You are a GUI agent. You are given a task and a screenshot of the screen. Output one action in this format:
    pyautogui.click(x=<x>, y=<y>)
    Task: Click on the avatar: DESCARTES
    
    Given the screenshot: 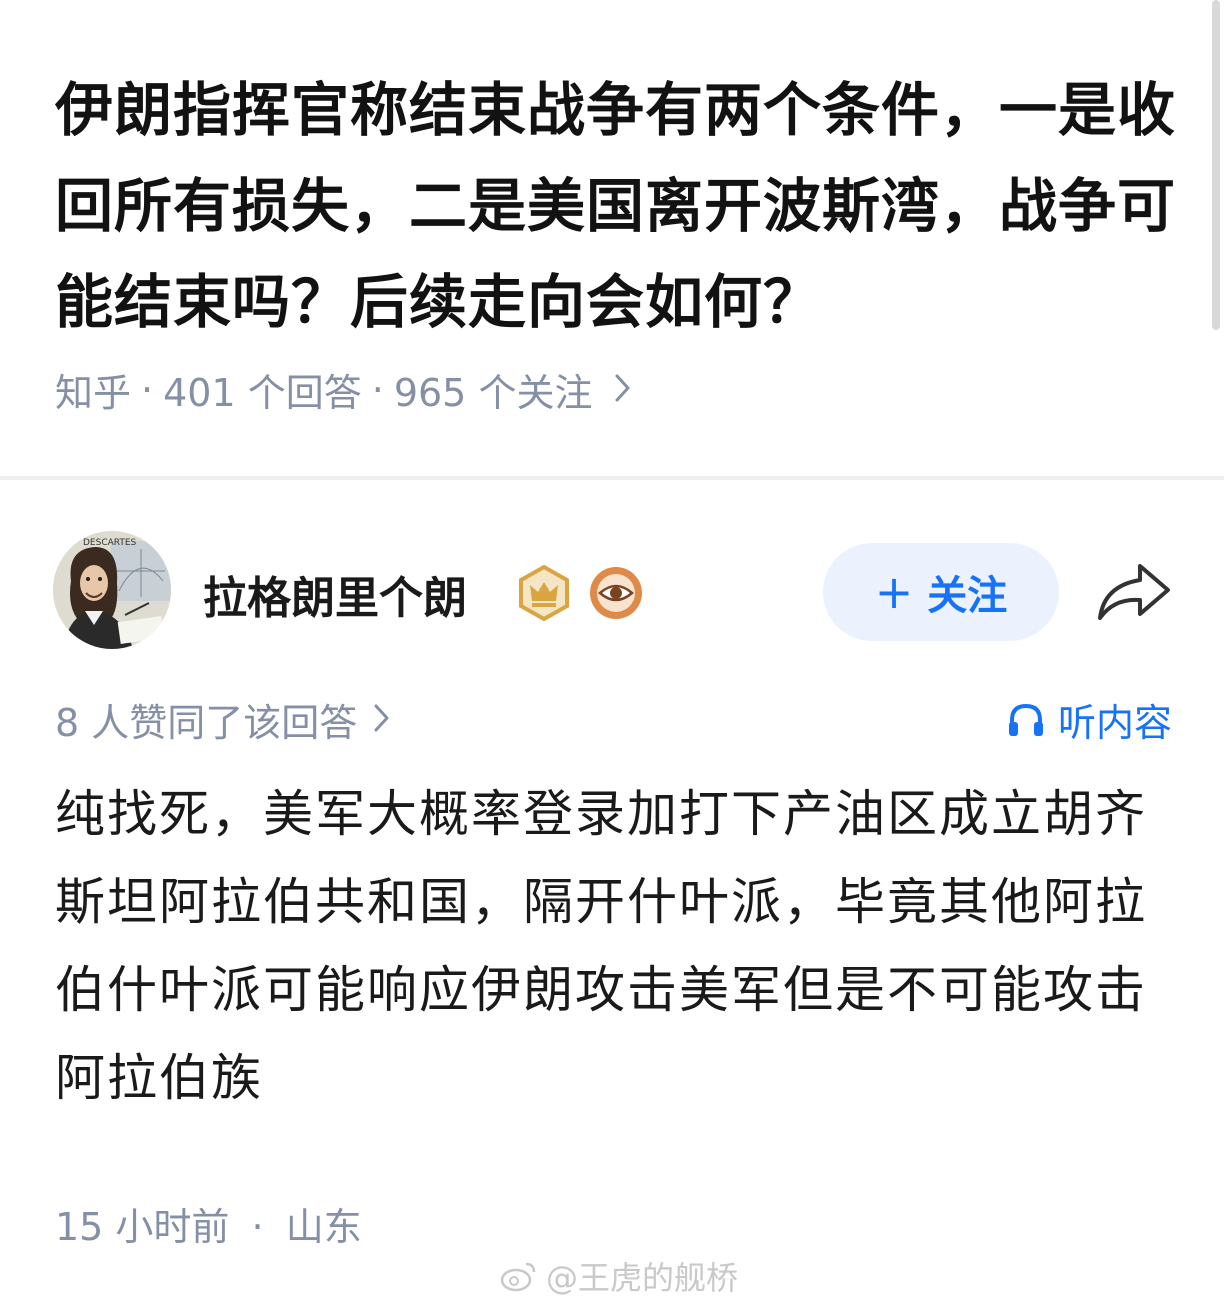 What is the action you would take?
    pyautogui.click(x=112, y=590)
    